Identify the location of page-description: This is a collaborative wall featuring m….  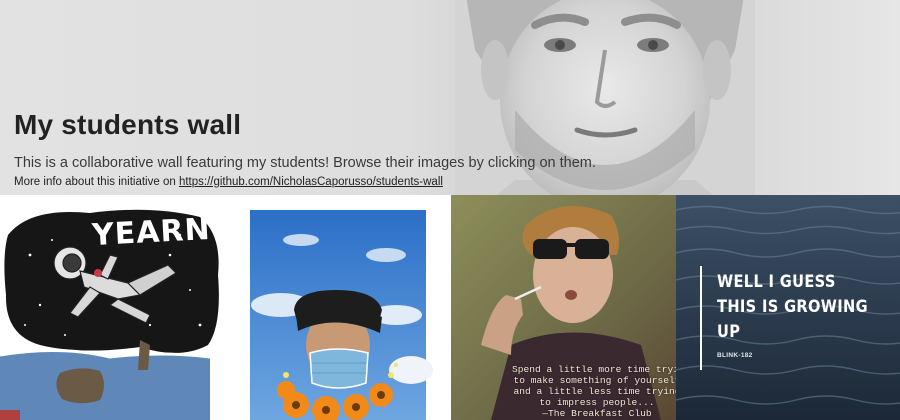
(305, 163).